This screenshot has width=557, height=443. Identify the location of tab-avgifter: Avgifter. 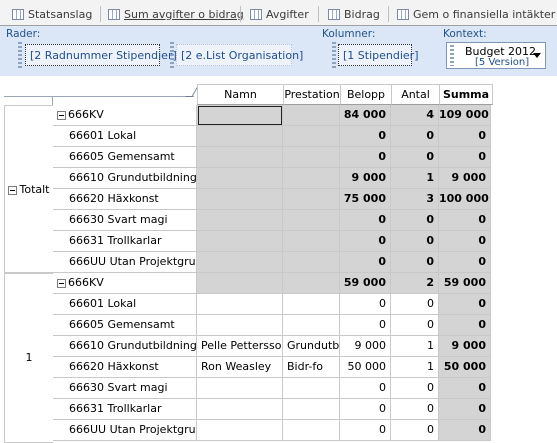
(279, 14).